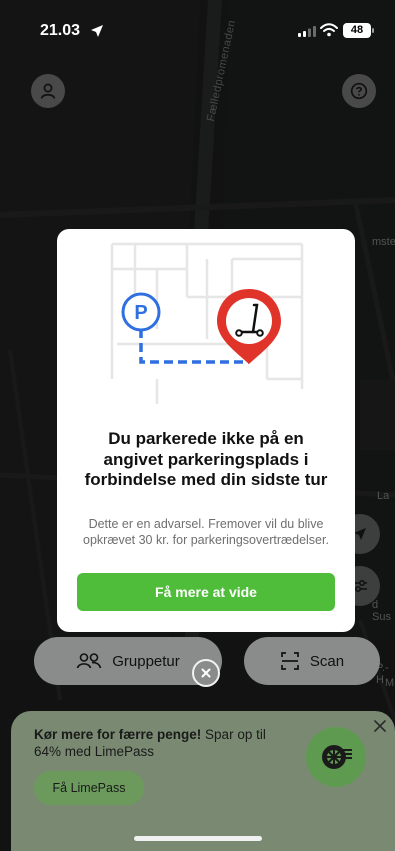 This screenshot has height=851, width=395. I want to click on battery-cap, so click(373, 30).